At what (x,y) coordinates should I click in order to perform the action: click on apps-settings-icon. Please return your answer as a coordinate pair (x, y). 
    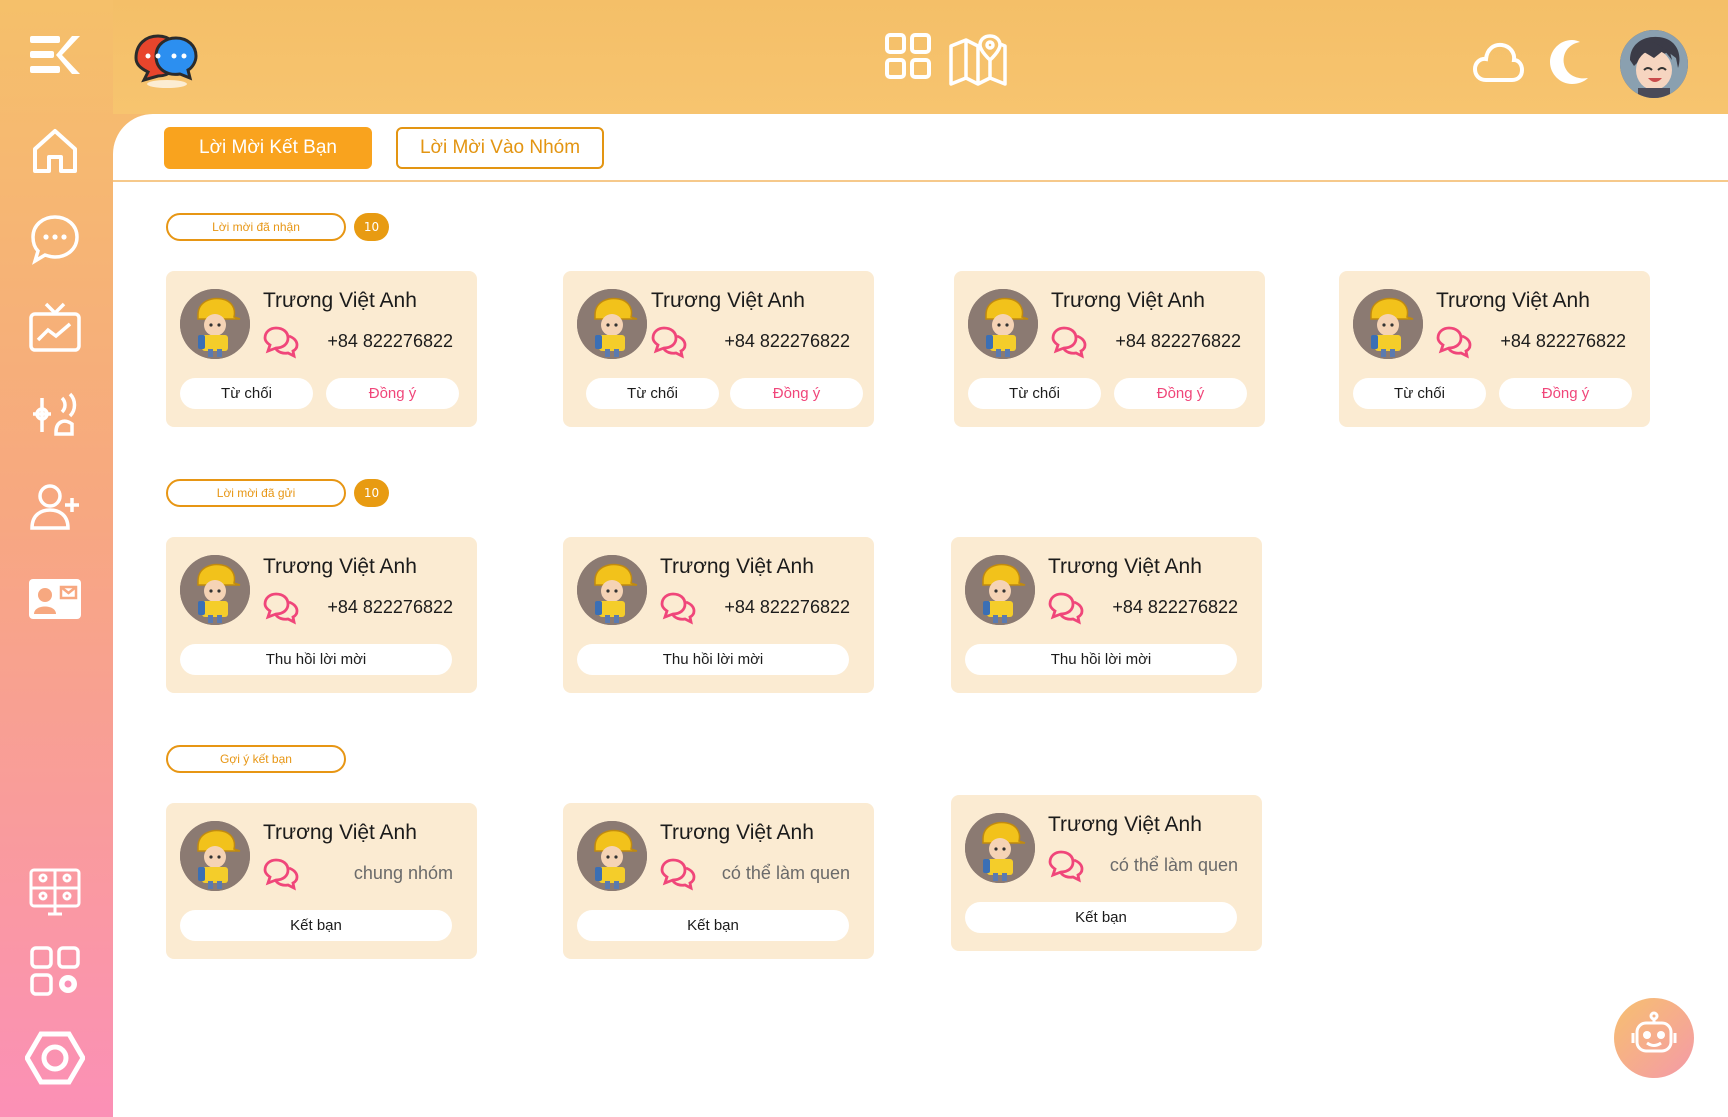
    Looking at the image, I should click on (55, 971).